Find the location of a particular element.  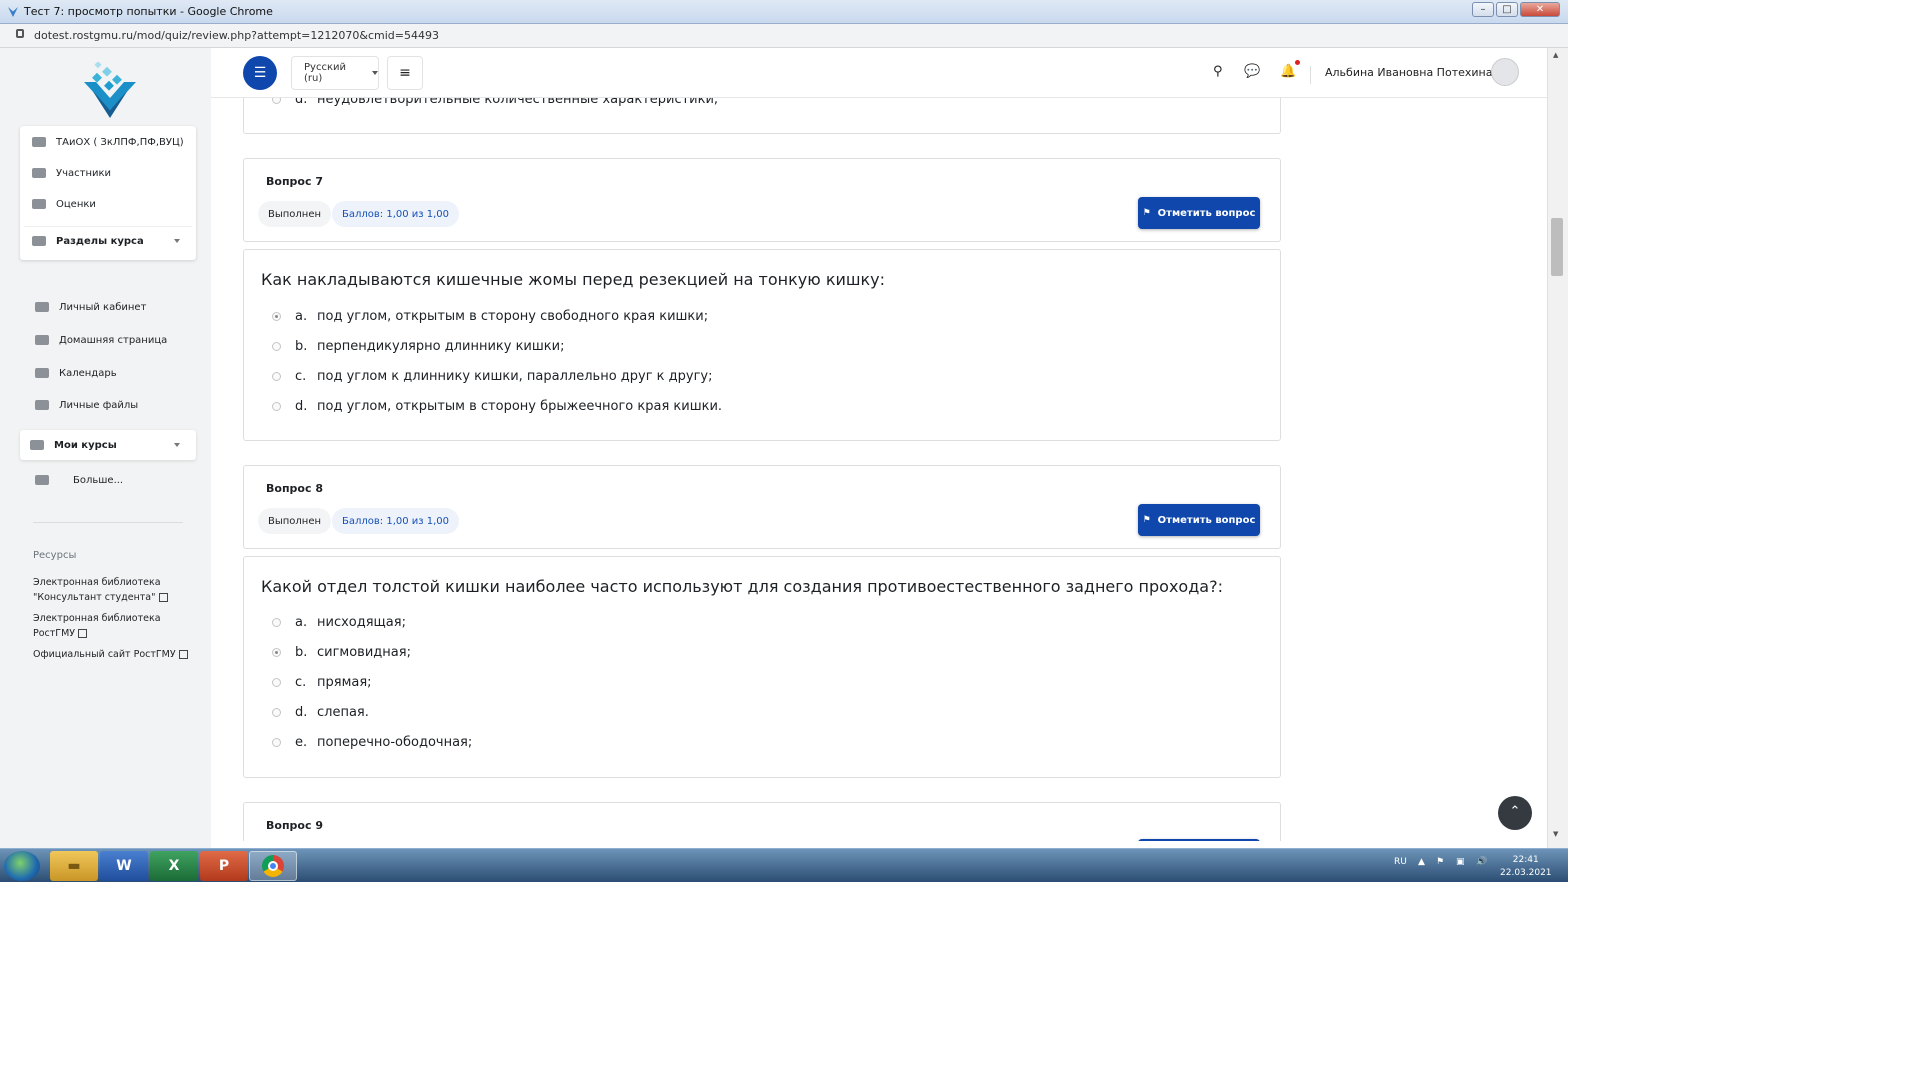

network-icon: ▣ is located at coordinates (1460, 862).